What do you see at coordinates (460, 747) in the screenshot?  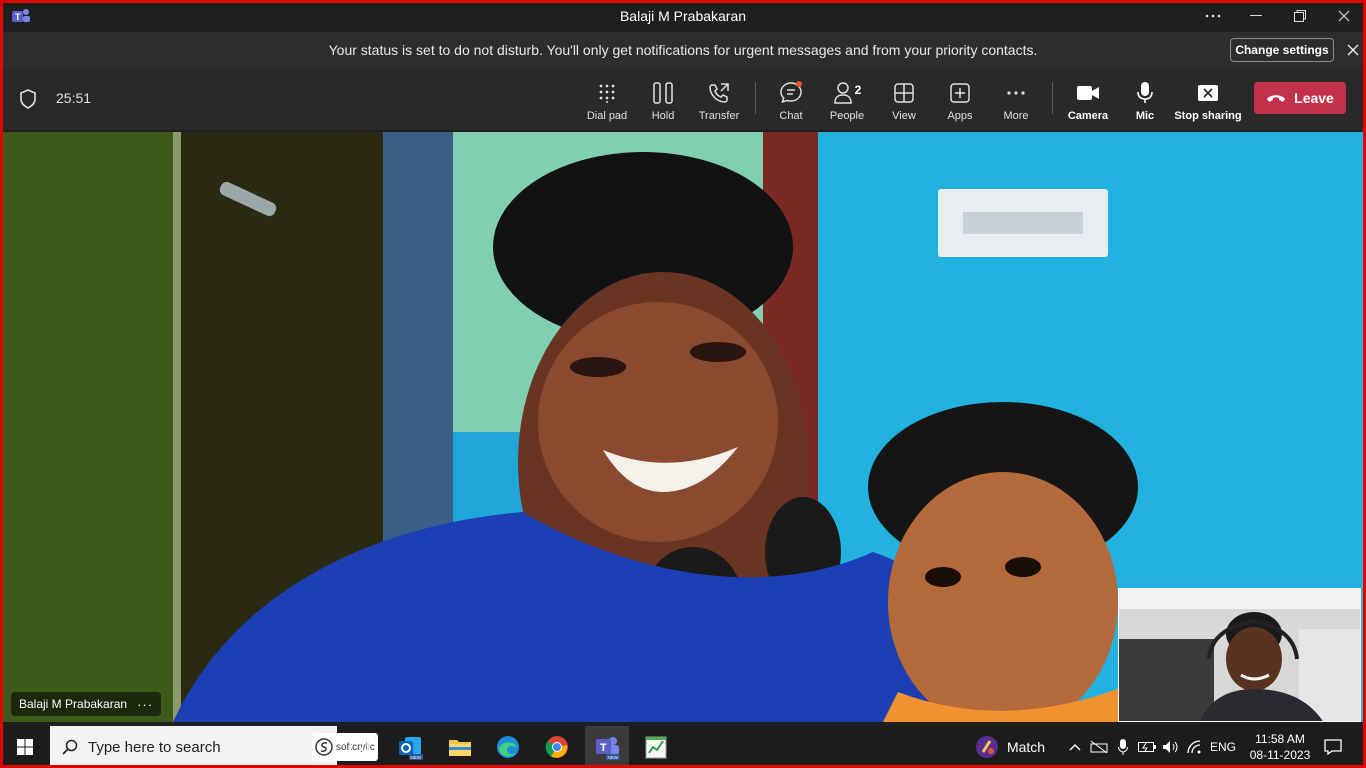 I see `file-explorer-taskbar-icon` at bounding box center [460, 747].